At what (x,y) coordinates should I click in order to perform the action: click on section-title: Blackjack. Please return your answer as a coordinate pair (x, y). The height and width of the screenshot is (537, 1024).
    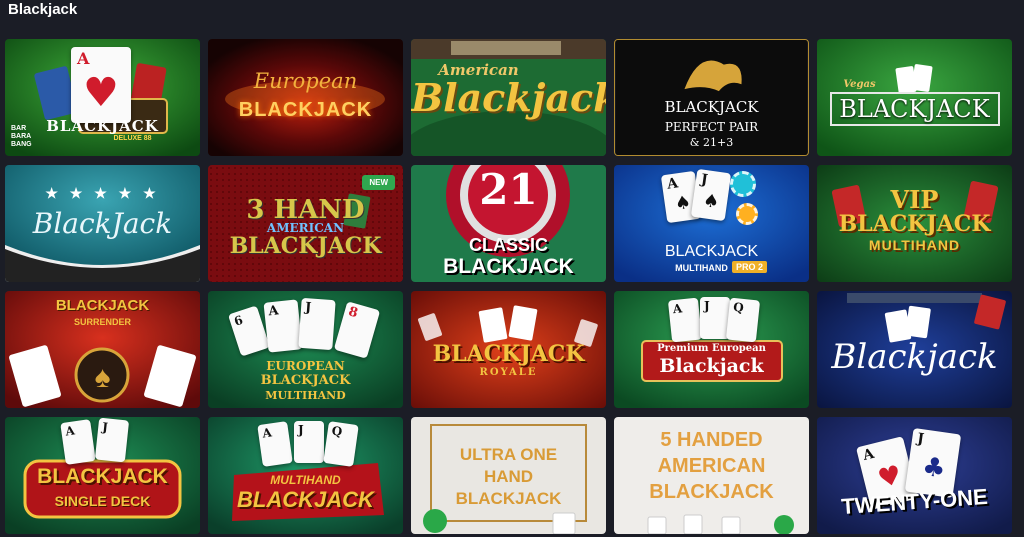
    Looking at the image, I should click on (43, 9).